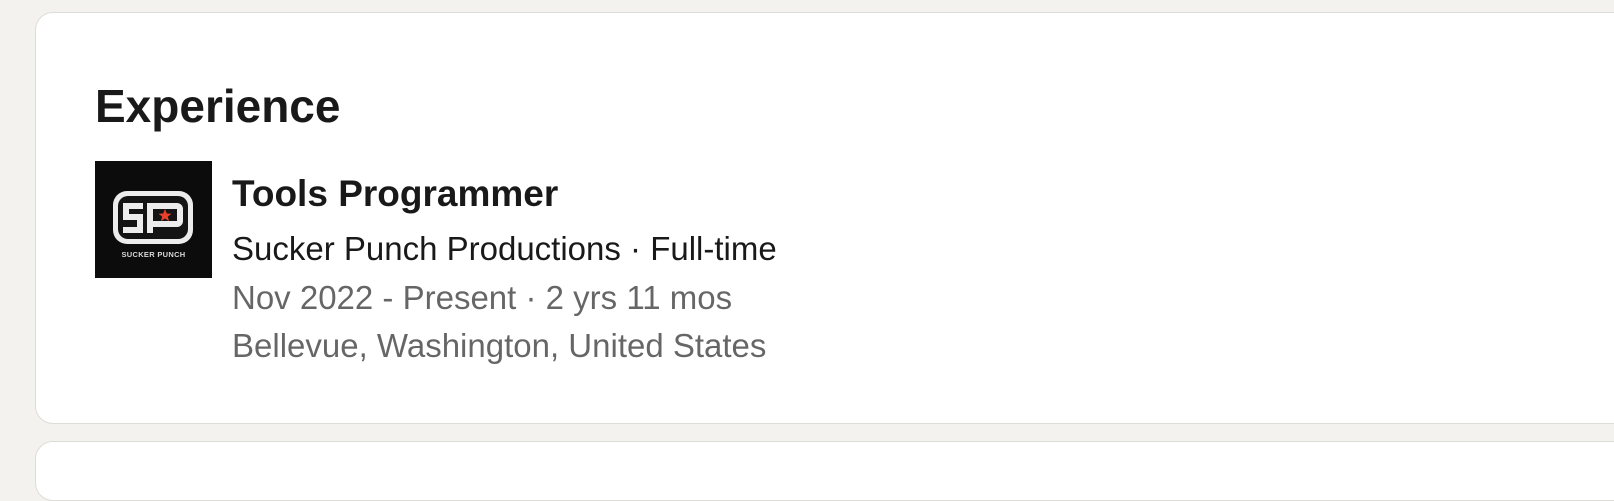 This screenshot has height=501, width=1614. I want to click on logo-caption: SUCKER PUNCH, so click(153, 254).